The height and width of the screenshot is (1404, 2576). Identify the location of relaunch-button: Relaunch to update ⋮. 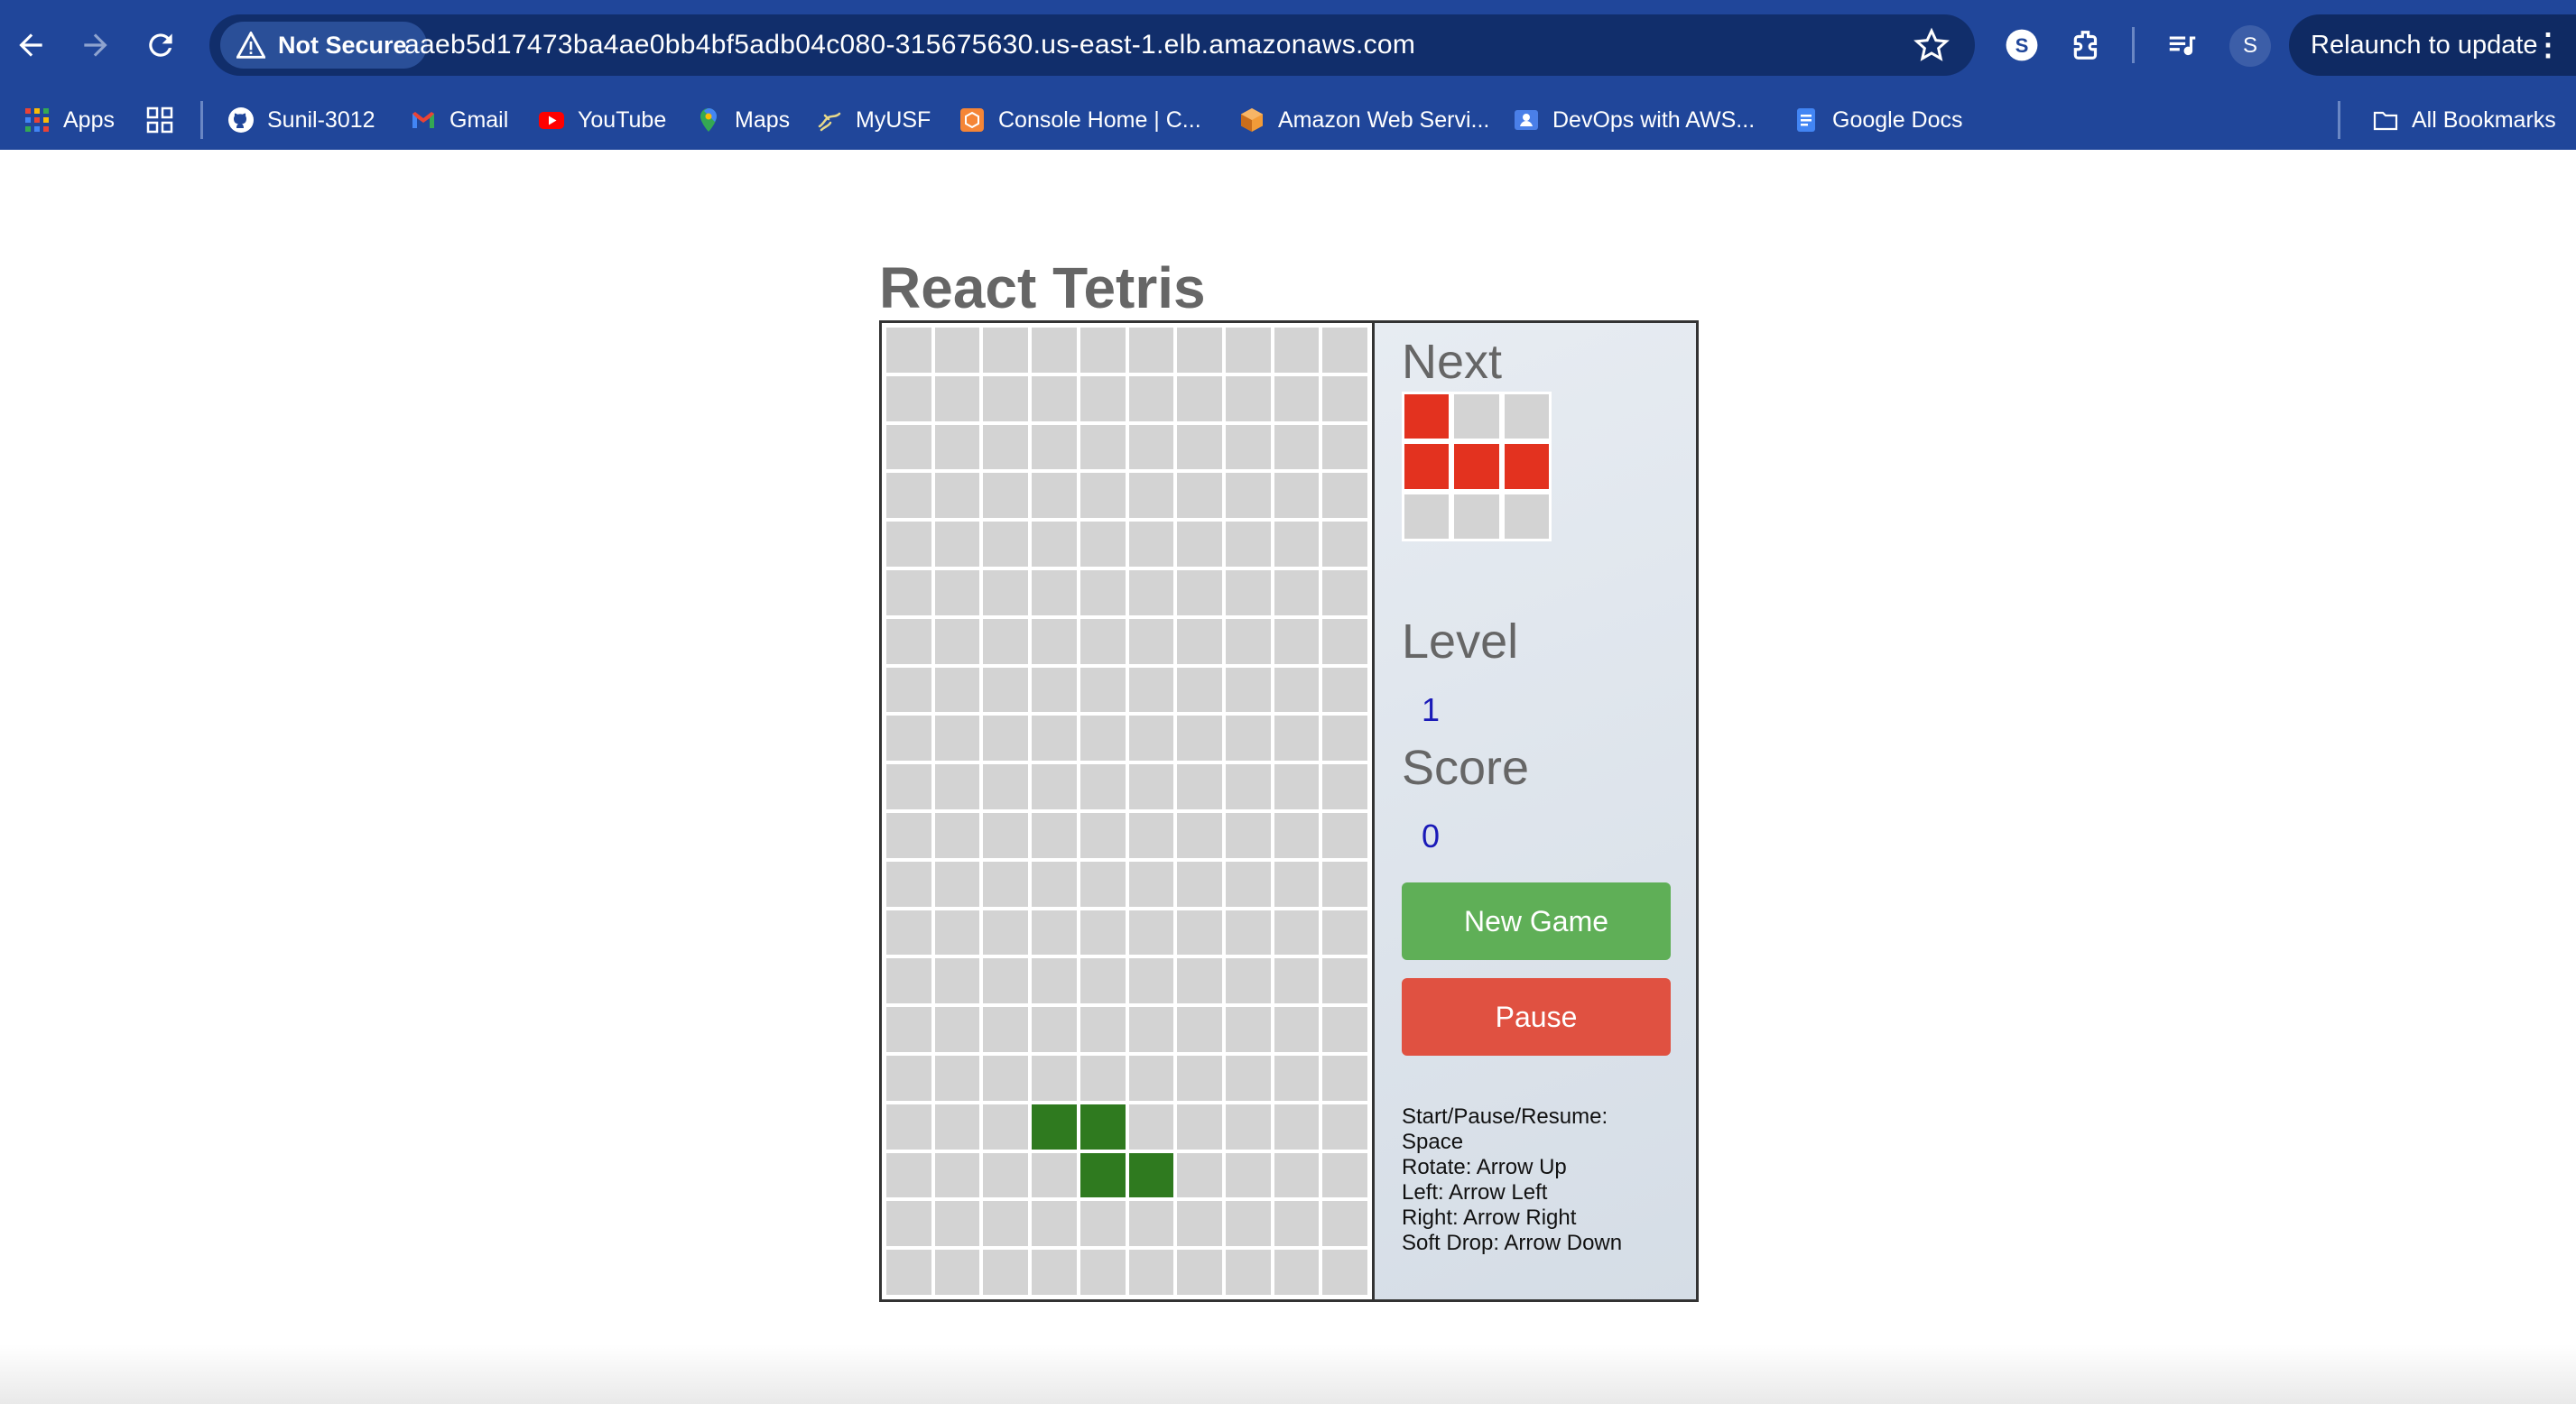
(2432, 45).